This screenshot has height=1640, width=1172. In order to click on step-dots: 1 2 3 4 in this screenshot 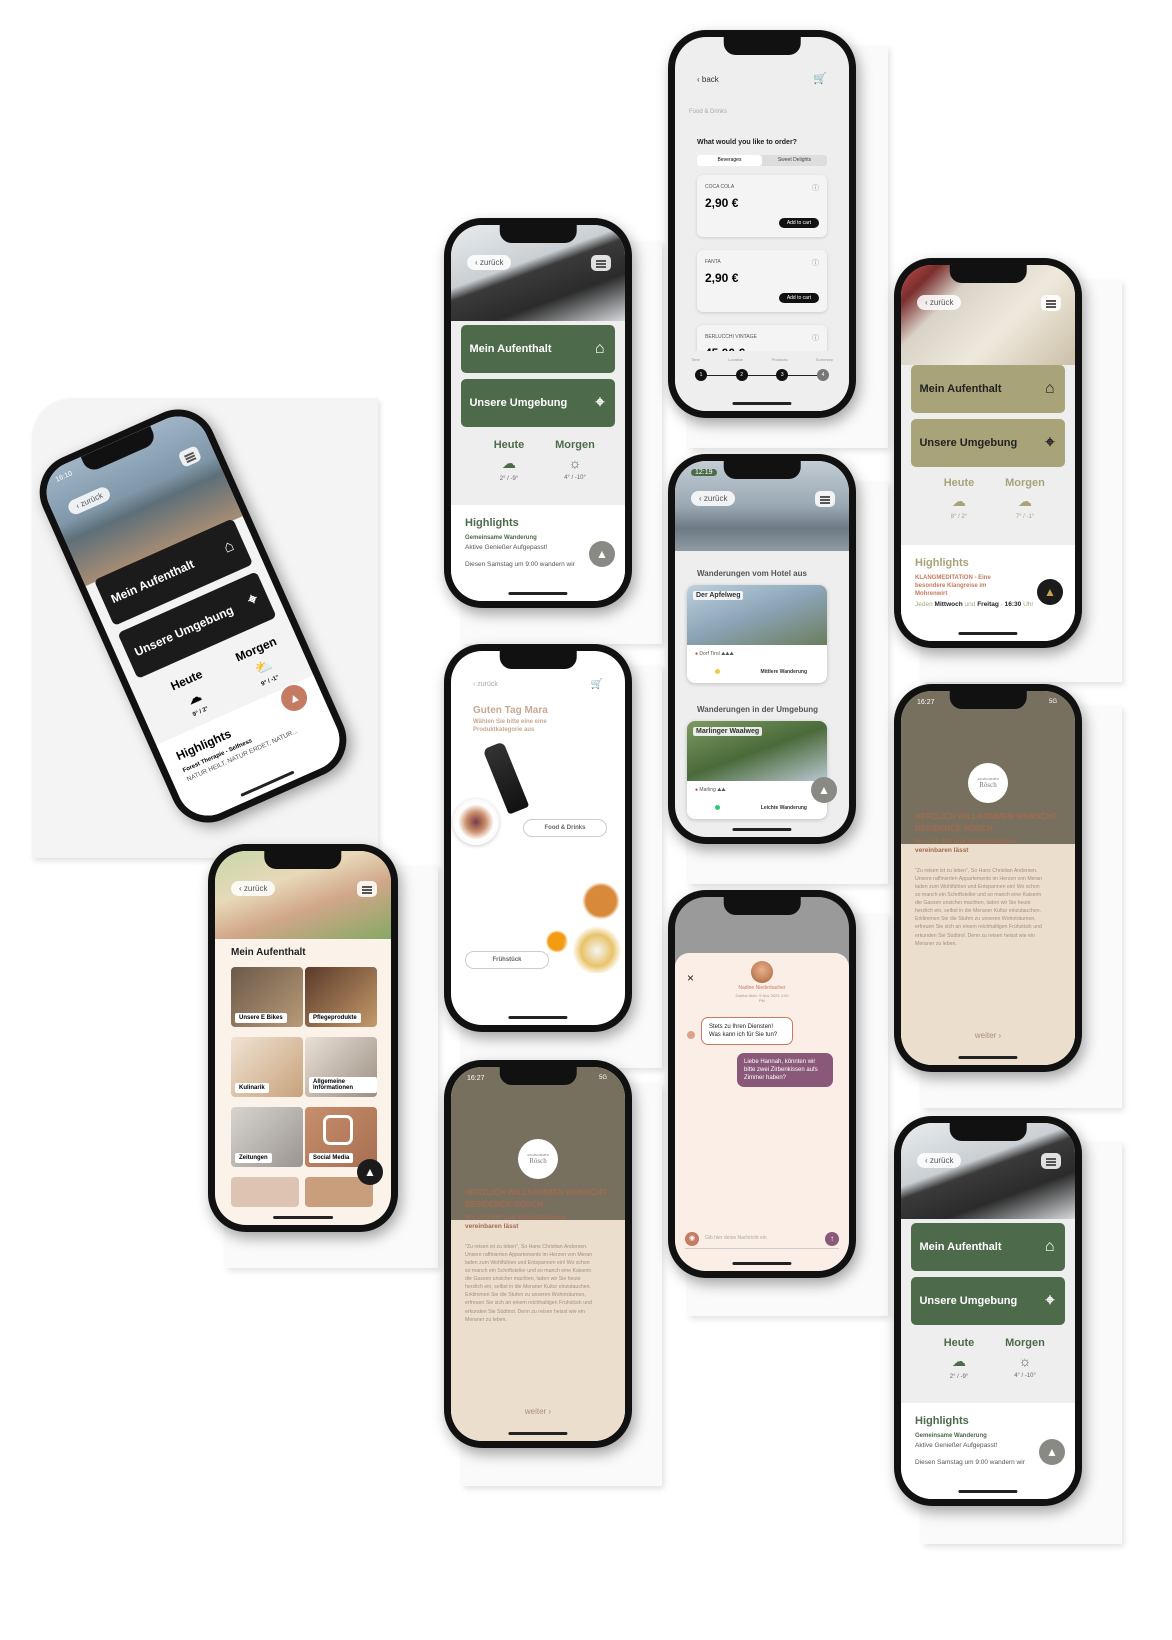, I will do `click(762, 375)`.